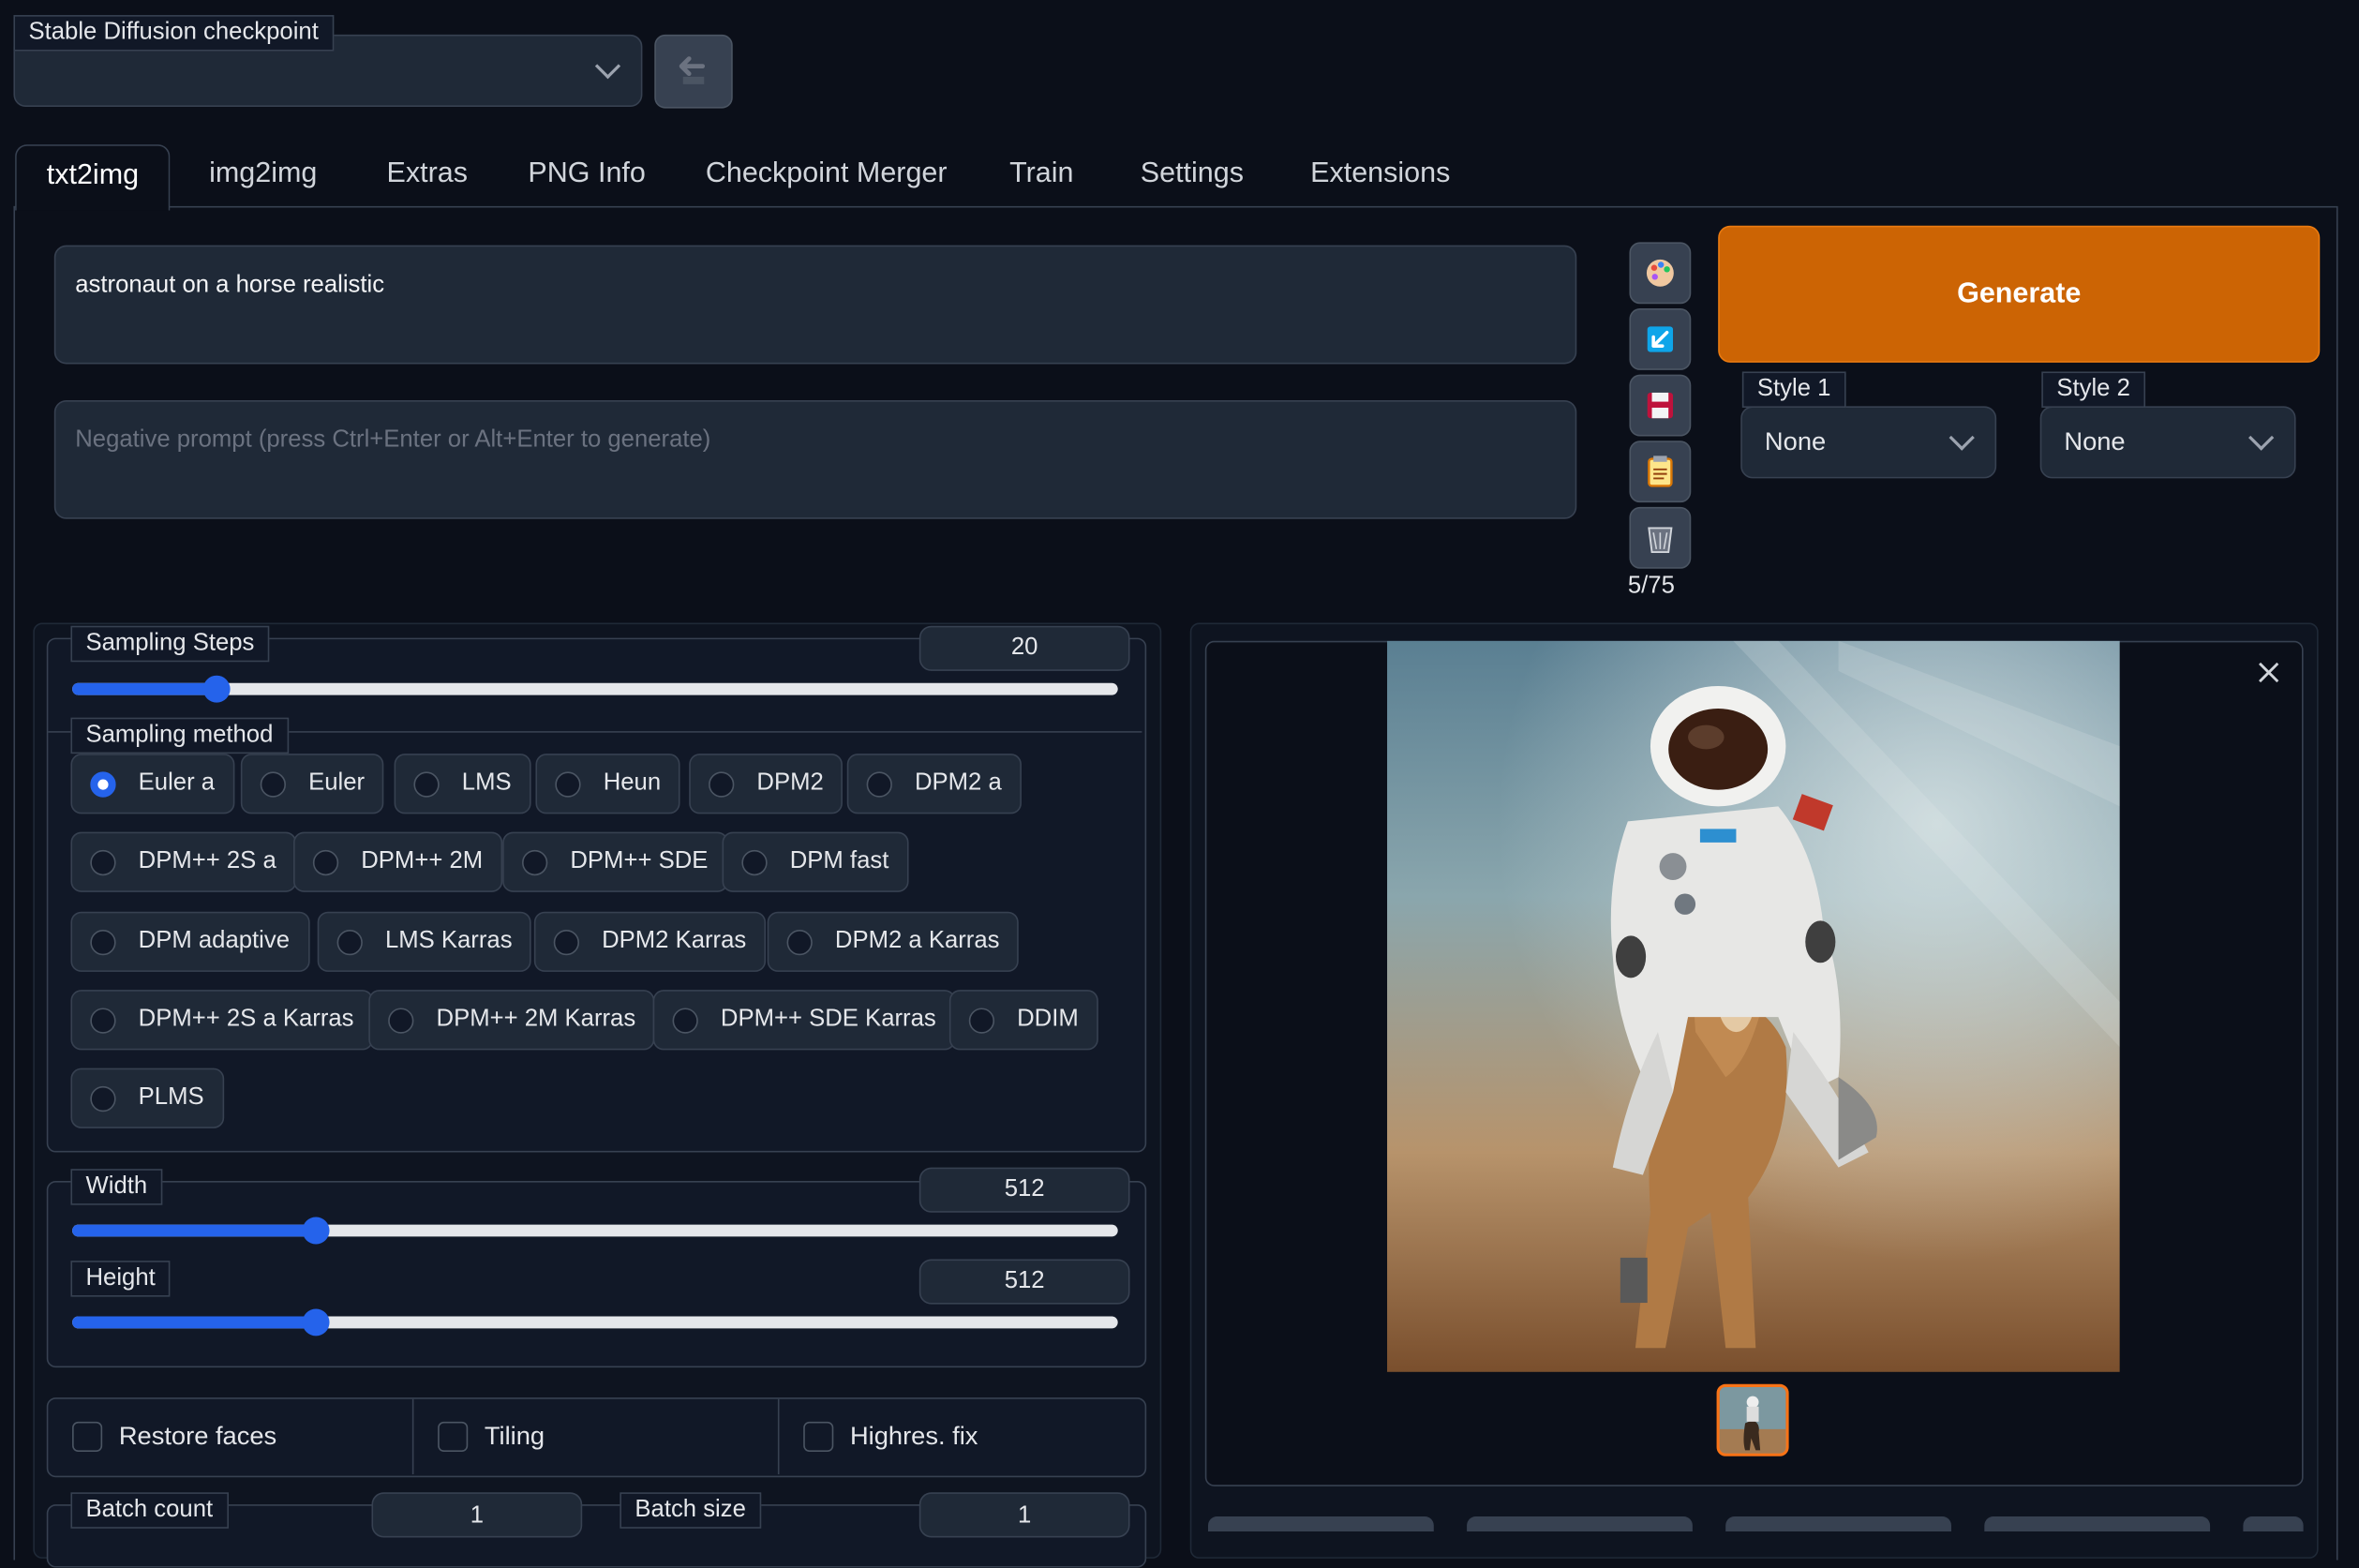 This screenshot has width=2359, height=1568. I want to click on height-thumb, so click(316, 1322).